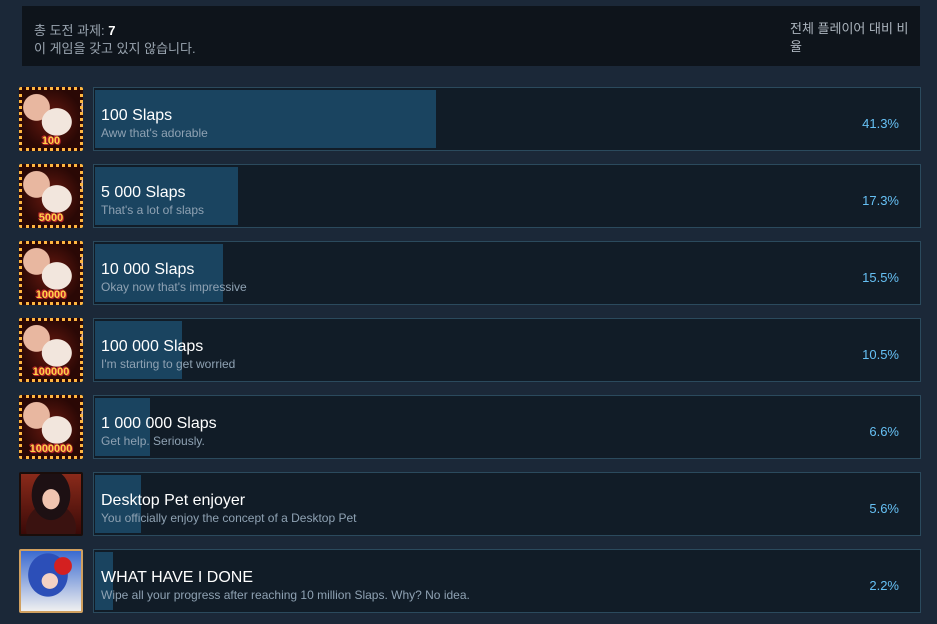  Describe the element at coordinates (153, 210) in the screenshot. I see `achievement-description: That's a lot of slaps` at that location.